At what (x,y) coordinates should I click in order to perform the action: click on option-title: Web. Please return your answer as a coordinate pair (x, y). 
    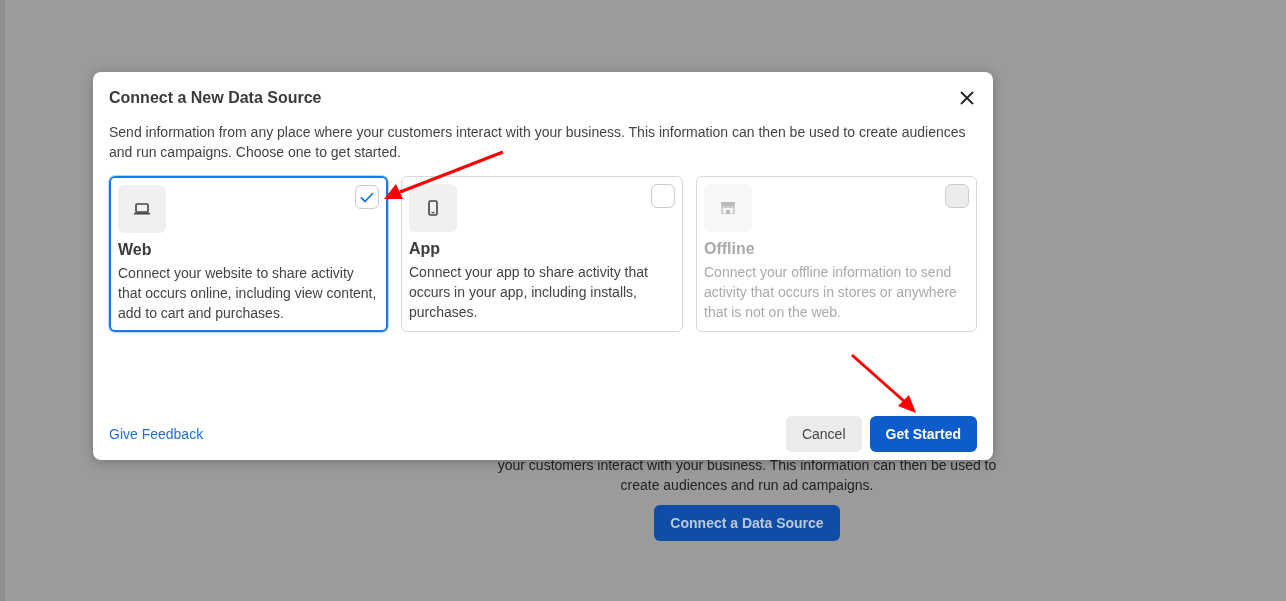
    Looking at the image, I should click on (135, 250).